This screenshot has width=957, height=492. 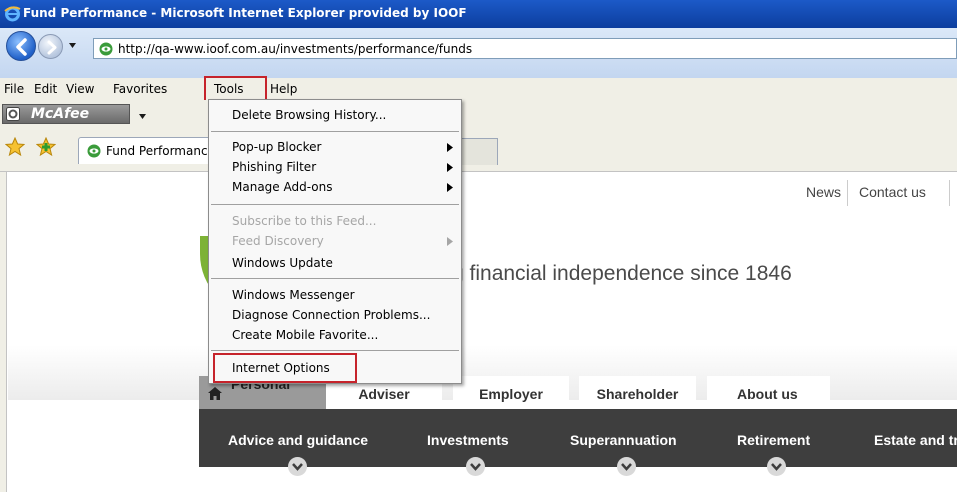 What do you see at coordinates (142, 116) in the screenshot?
I see `mcafee-dropdown-icon` at bounding box center [142, 116].